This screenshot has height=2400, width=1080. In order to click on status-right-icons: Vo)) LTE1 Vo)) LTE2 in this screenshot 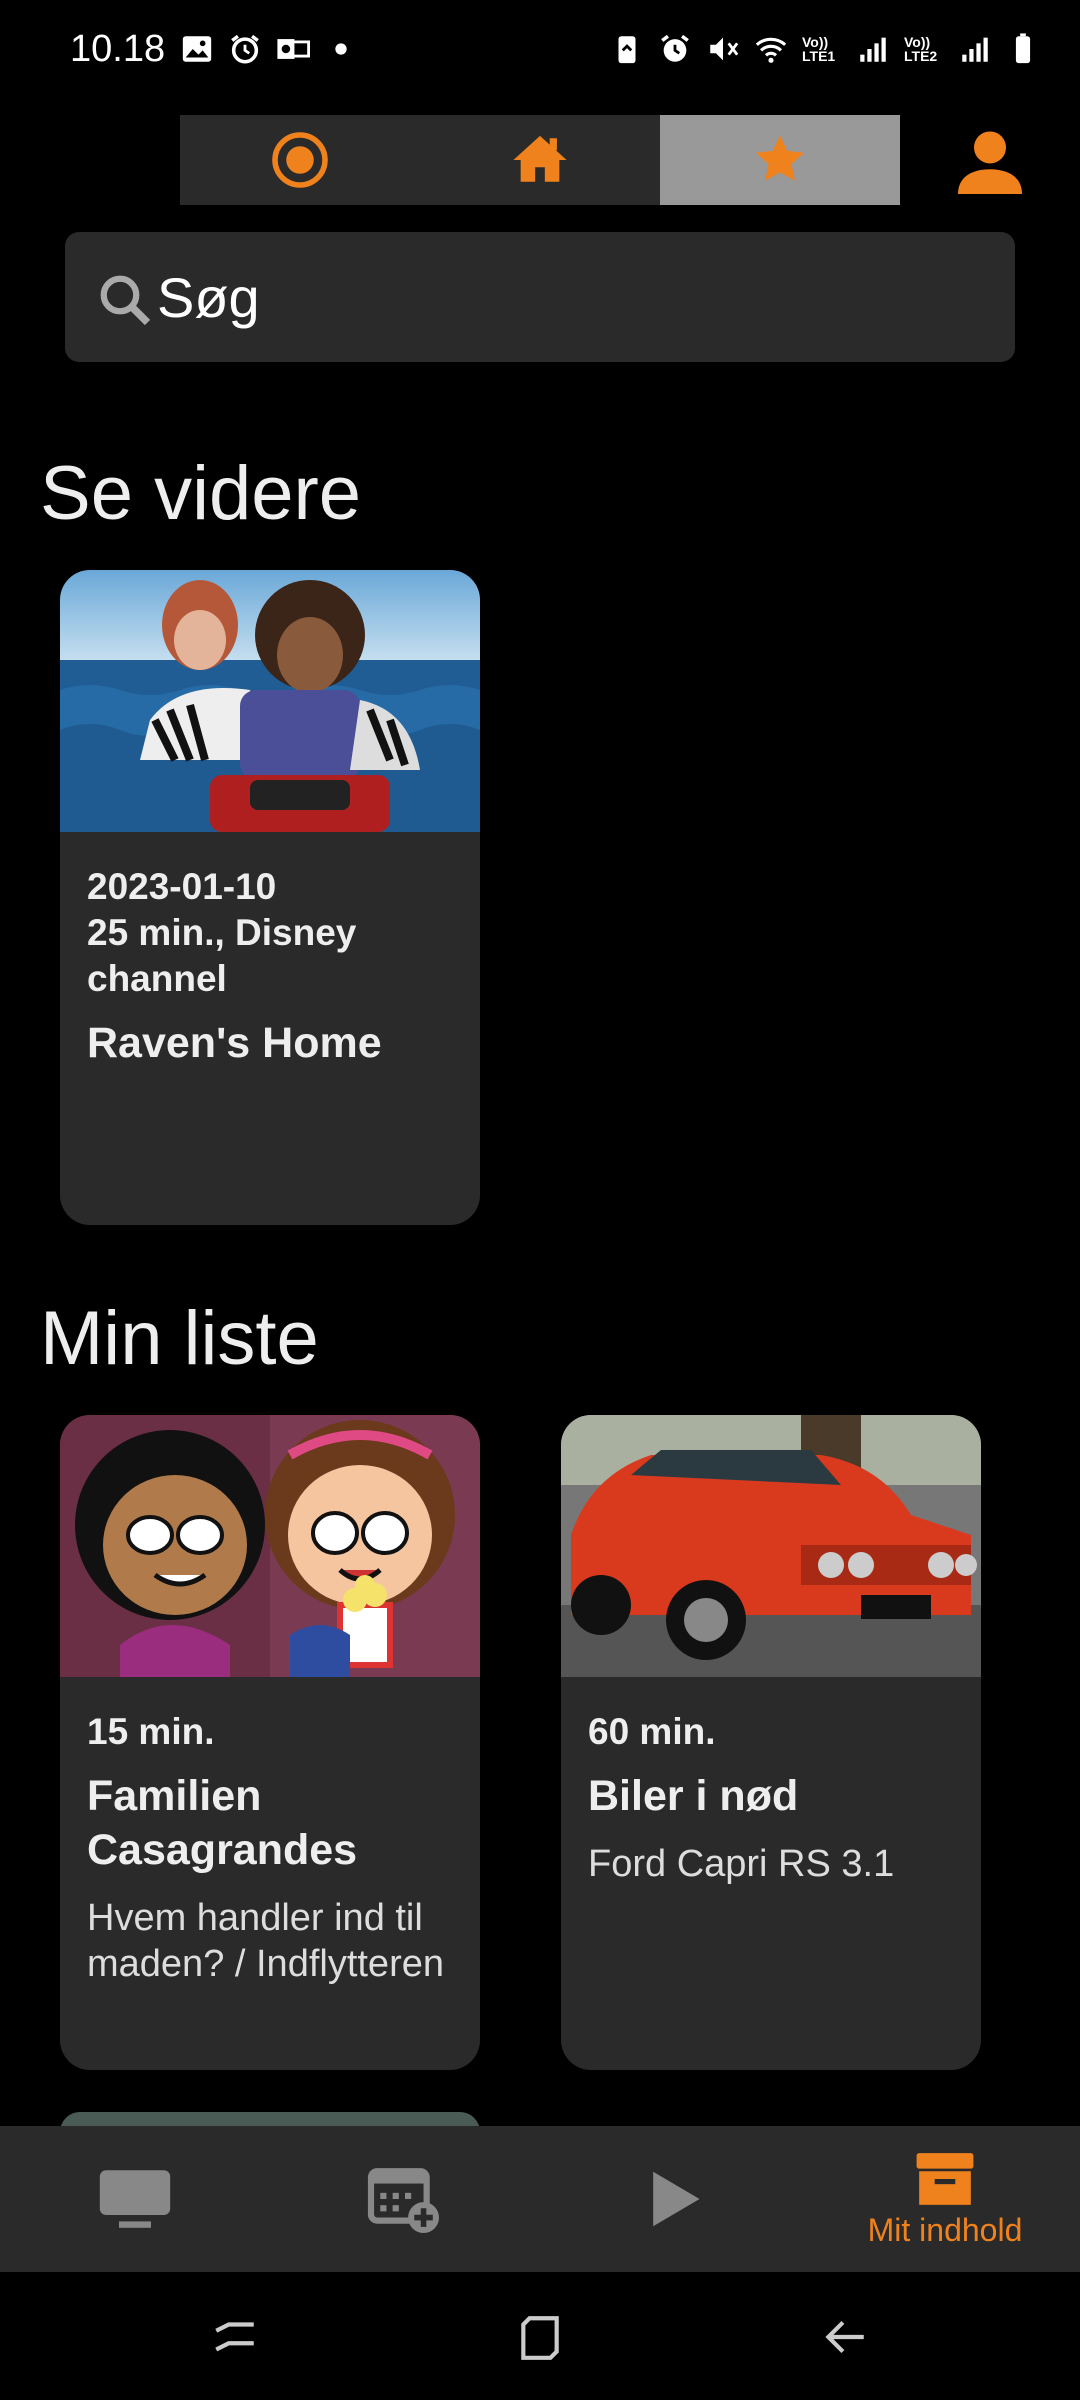, I will do `click(825, 49)`.